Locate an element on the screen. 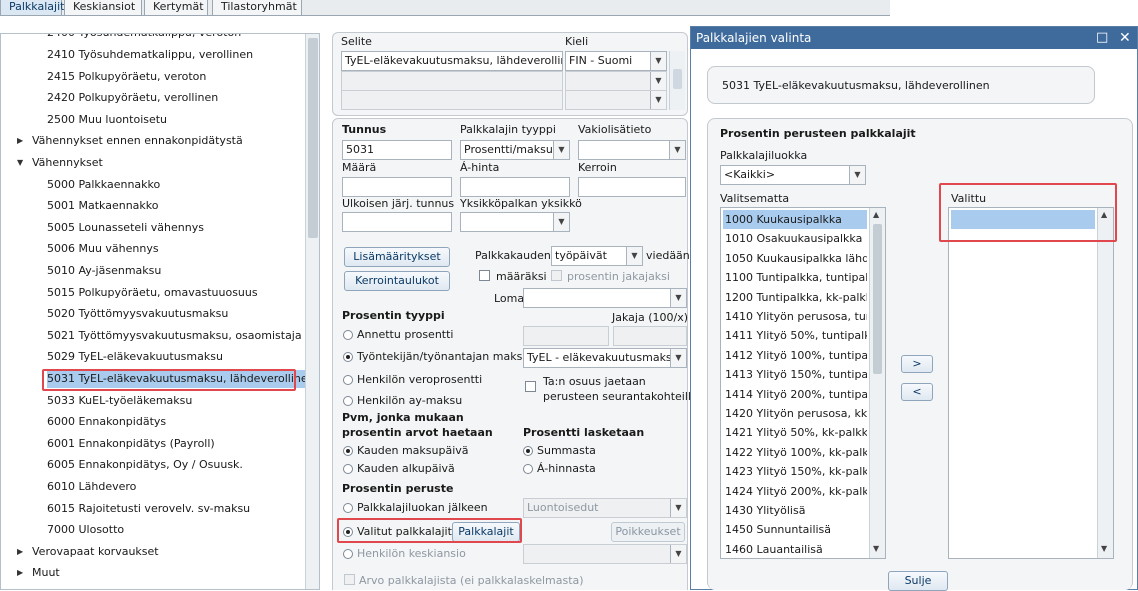  aymaksu-radio is located at coordinates (348, 401).